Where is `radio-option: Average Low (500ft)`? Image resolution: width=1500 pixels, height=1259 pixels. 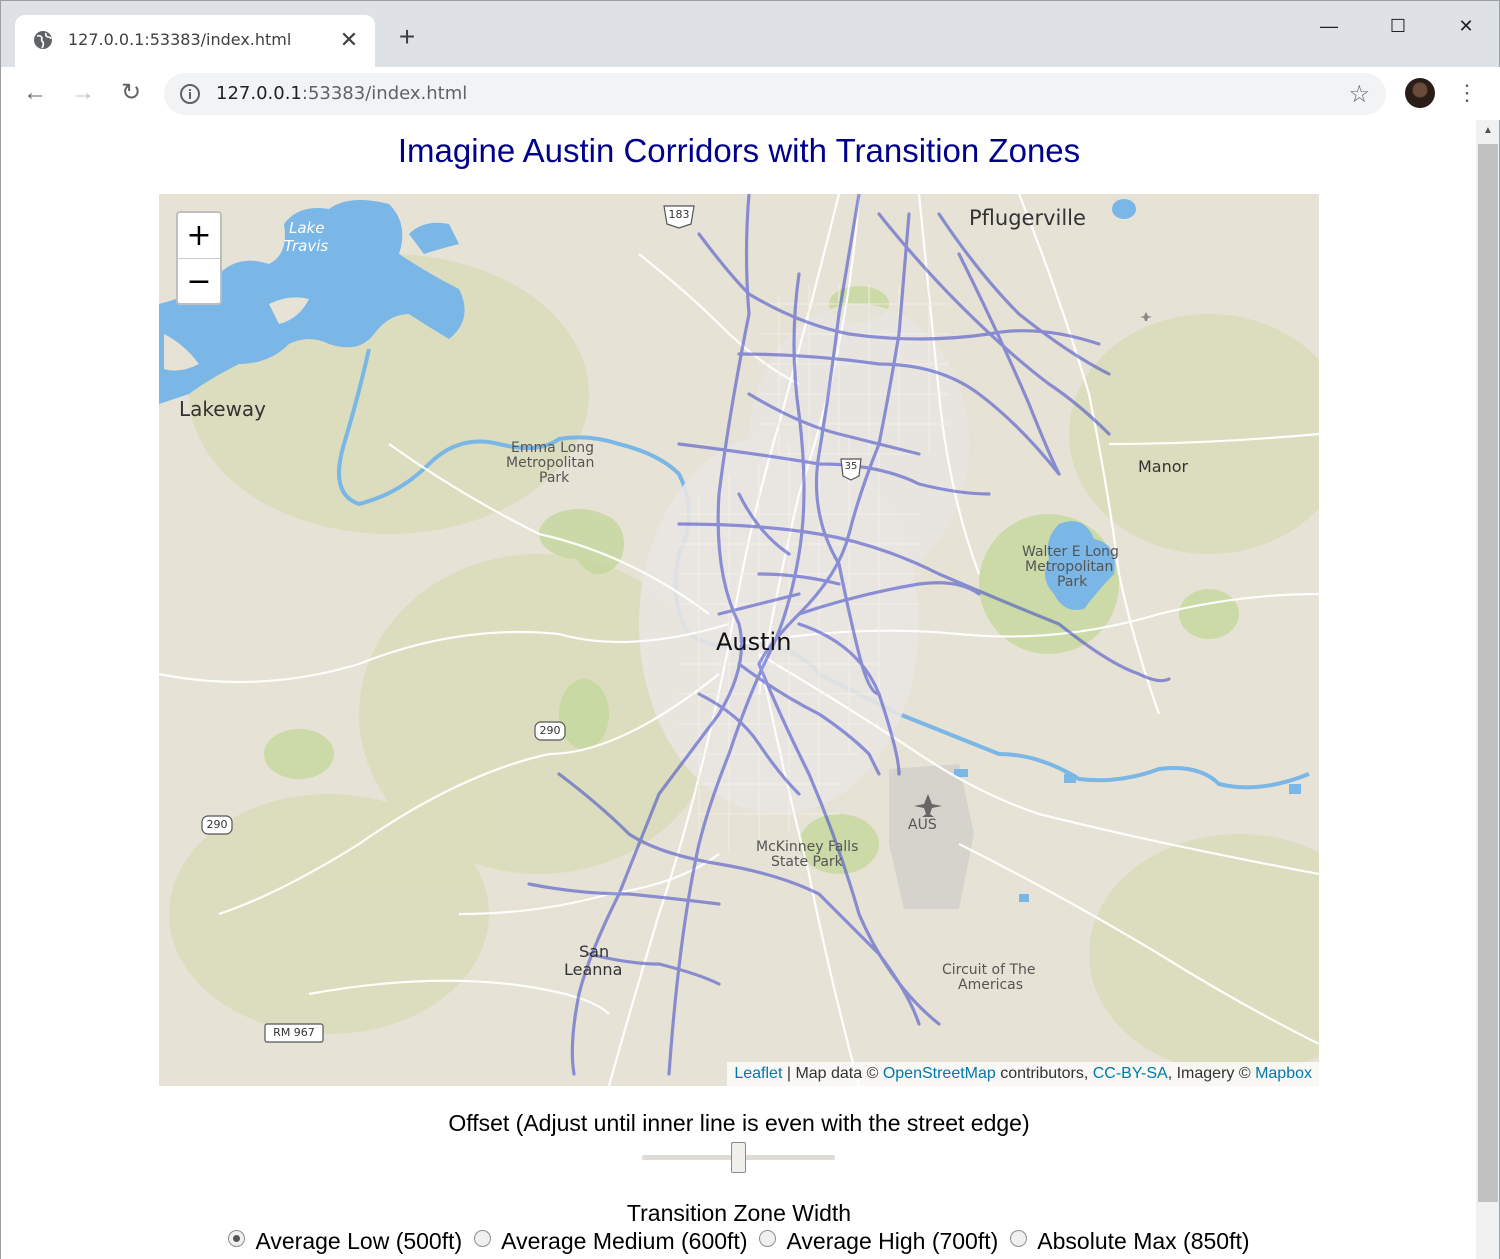
radio-option: Average Low (500ft) is located at coordinates (345, 1241).